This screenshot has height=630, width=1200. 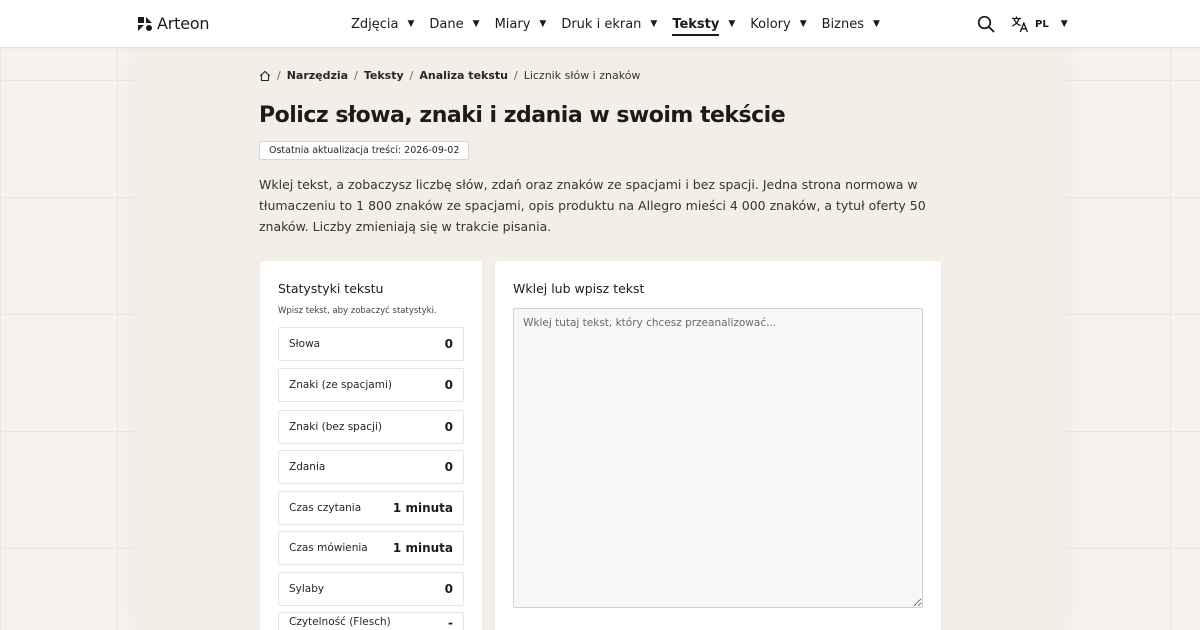 I want to click on nav-item-zdjecia: Zdjęcia ▼, so click(x=382, y=24).